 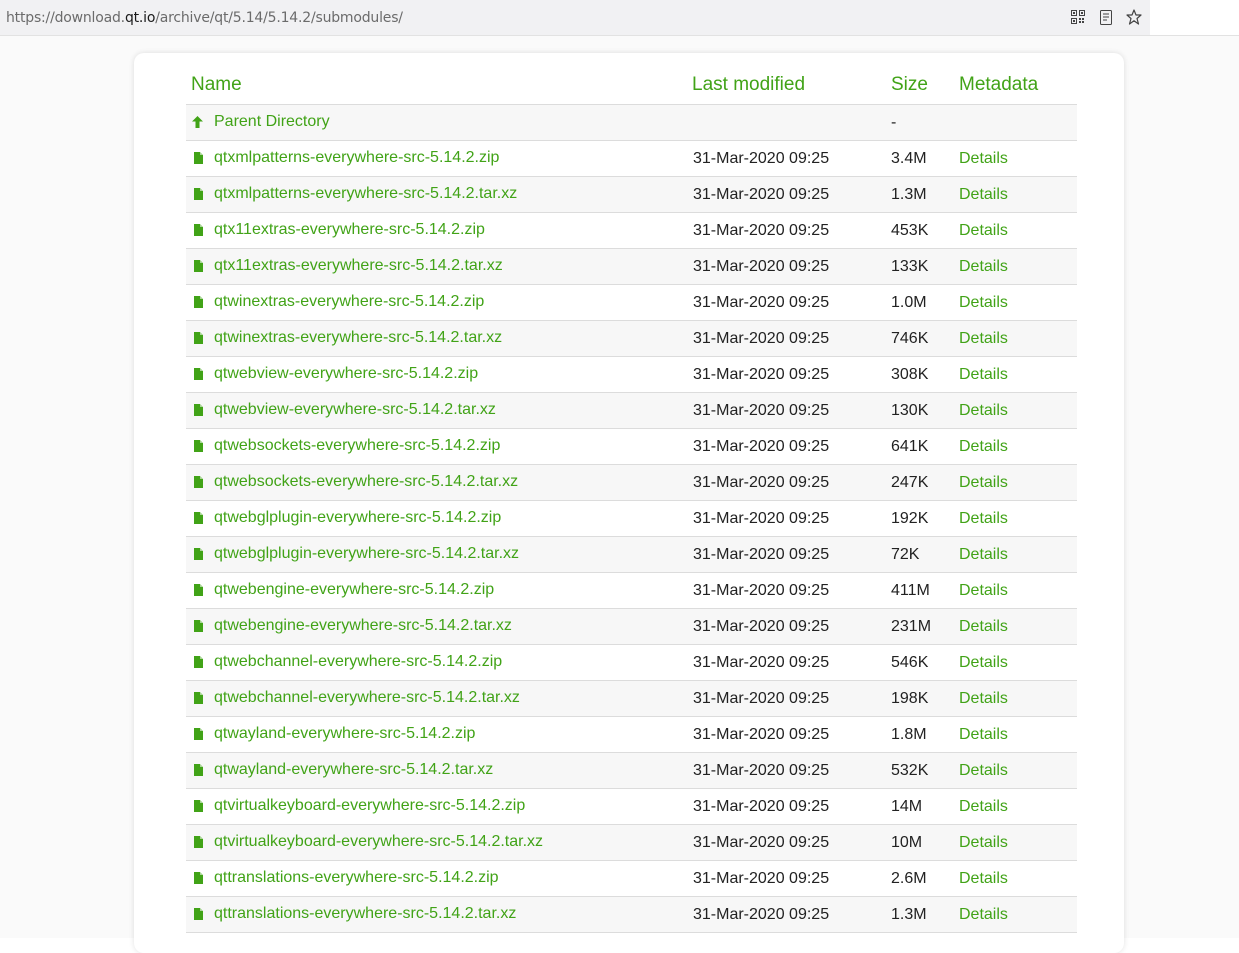 I want to click on file-link: qttranslations-everywhere-src-5.14.2.zip, so click(x=356, y=878).